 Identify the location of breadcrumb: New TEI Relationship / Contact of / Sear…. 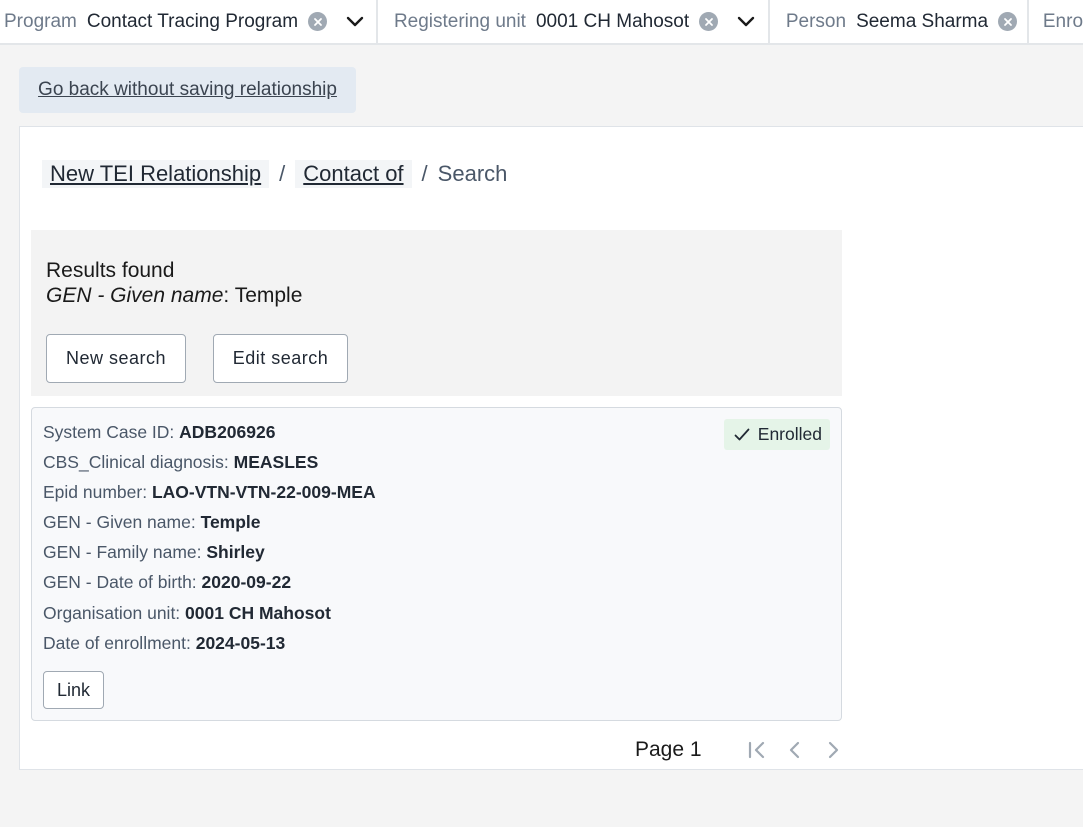
(274, 174).